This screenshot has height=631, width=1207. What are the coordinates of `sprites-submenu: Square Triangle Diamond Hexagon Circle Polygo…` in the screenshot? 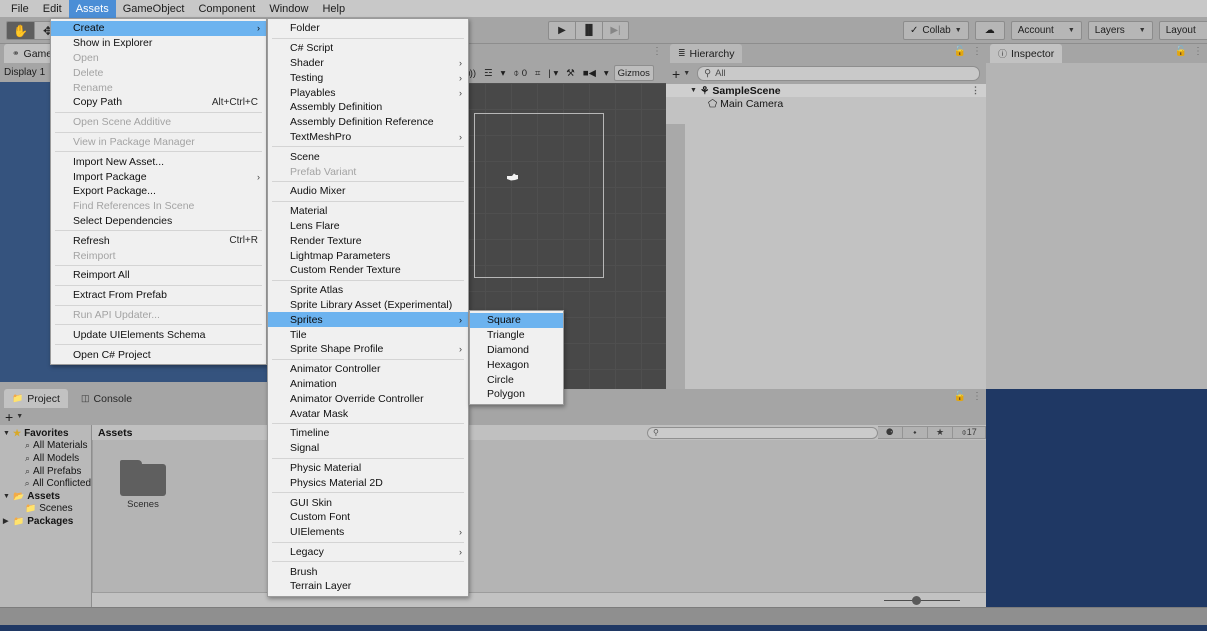 It's located at (516, 357).